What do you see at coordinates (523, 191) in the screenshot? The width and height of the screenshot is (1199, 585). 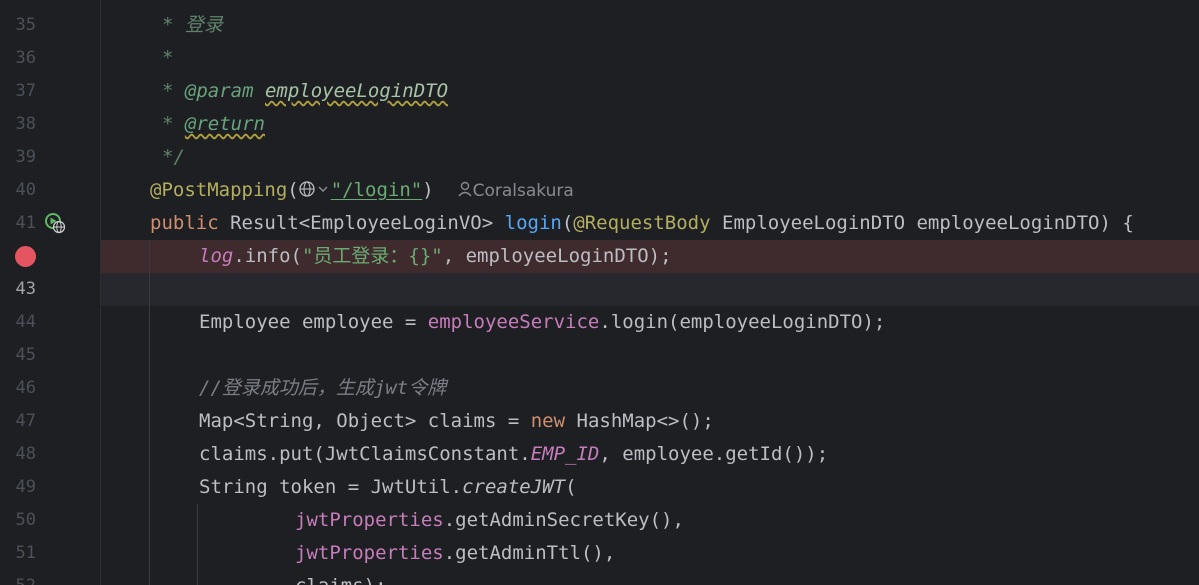 I see `inlay-author: Coralsakura` at bounding box center [523, 191].